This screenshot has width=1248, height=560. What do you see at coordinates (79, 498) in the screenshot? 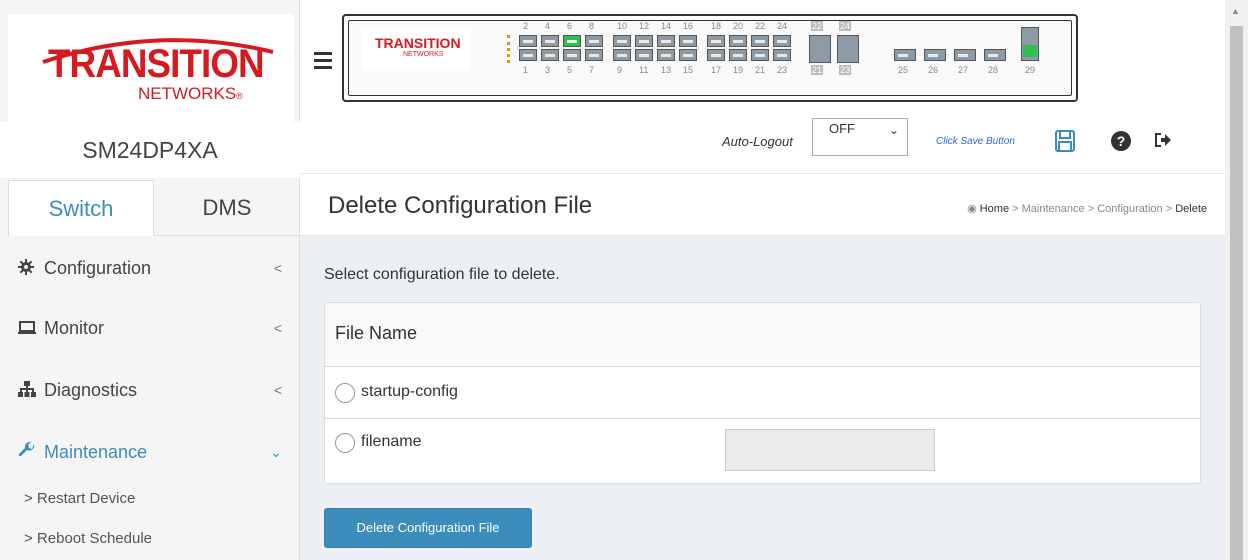
I see `sidebar-subitem-restart-device: > Restart Device` at bounding box center [79, 498].